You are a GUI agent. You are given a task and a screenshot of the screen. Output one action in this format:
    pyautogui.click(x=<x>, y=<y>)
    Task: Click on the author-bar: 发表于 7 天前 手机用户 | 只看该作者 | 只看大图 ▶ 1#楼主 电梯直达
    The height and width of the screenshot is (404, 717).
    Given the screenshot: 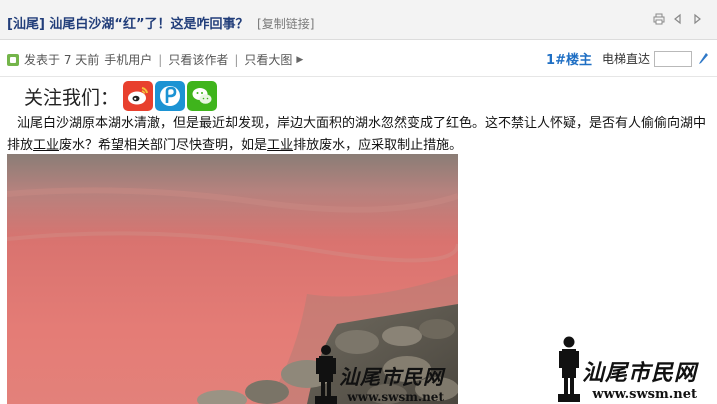 What is the action you would take?
    pyautogui.click(x=358, y=58)
    